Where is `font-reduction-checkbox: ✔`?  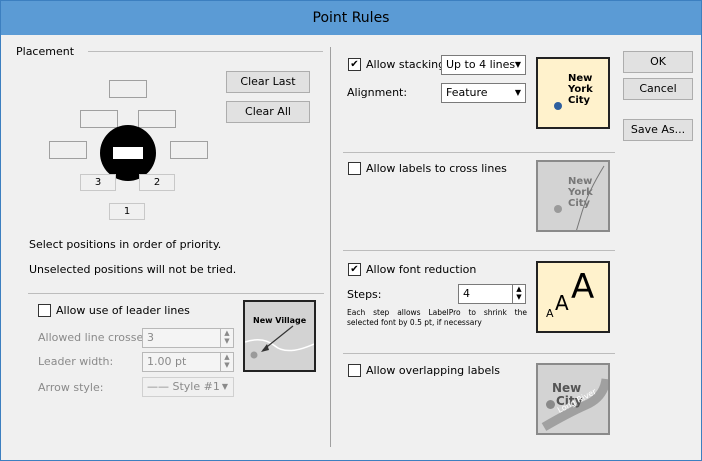
font-reduction-checkbox: ✔ is located at coordinates (354, 269).